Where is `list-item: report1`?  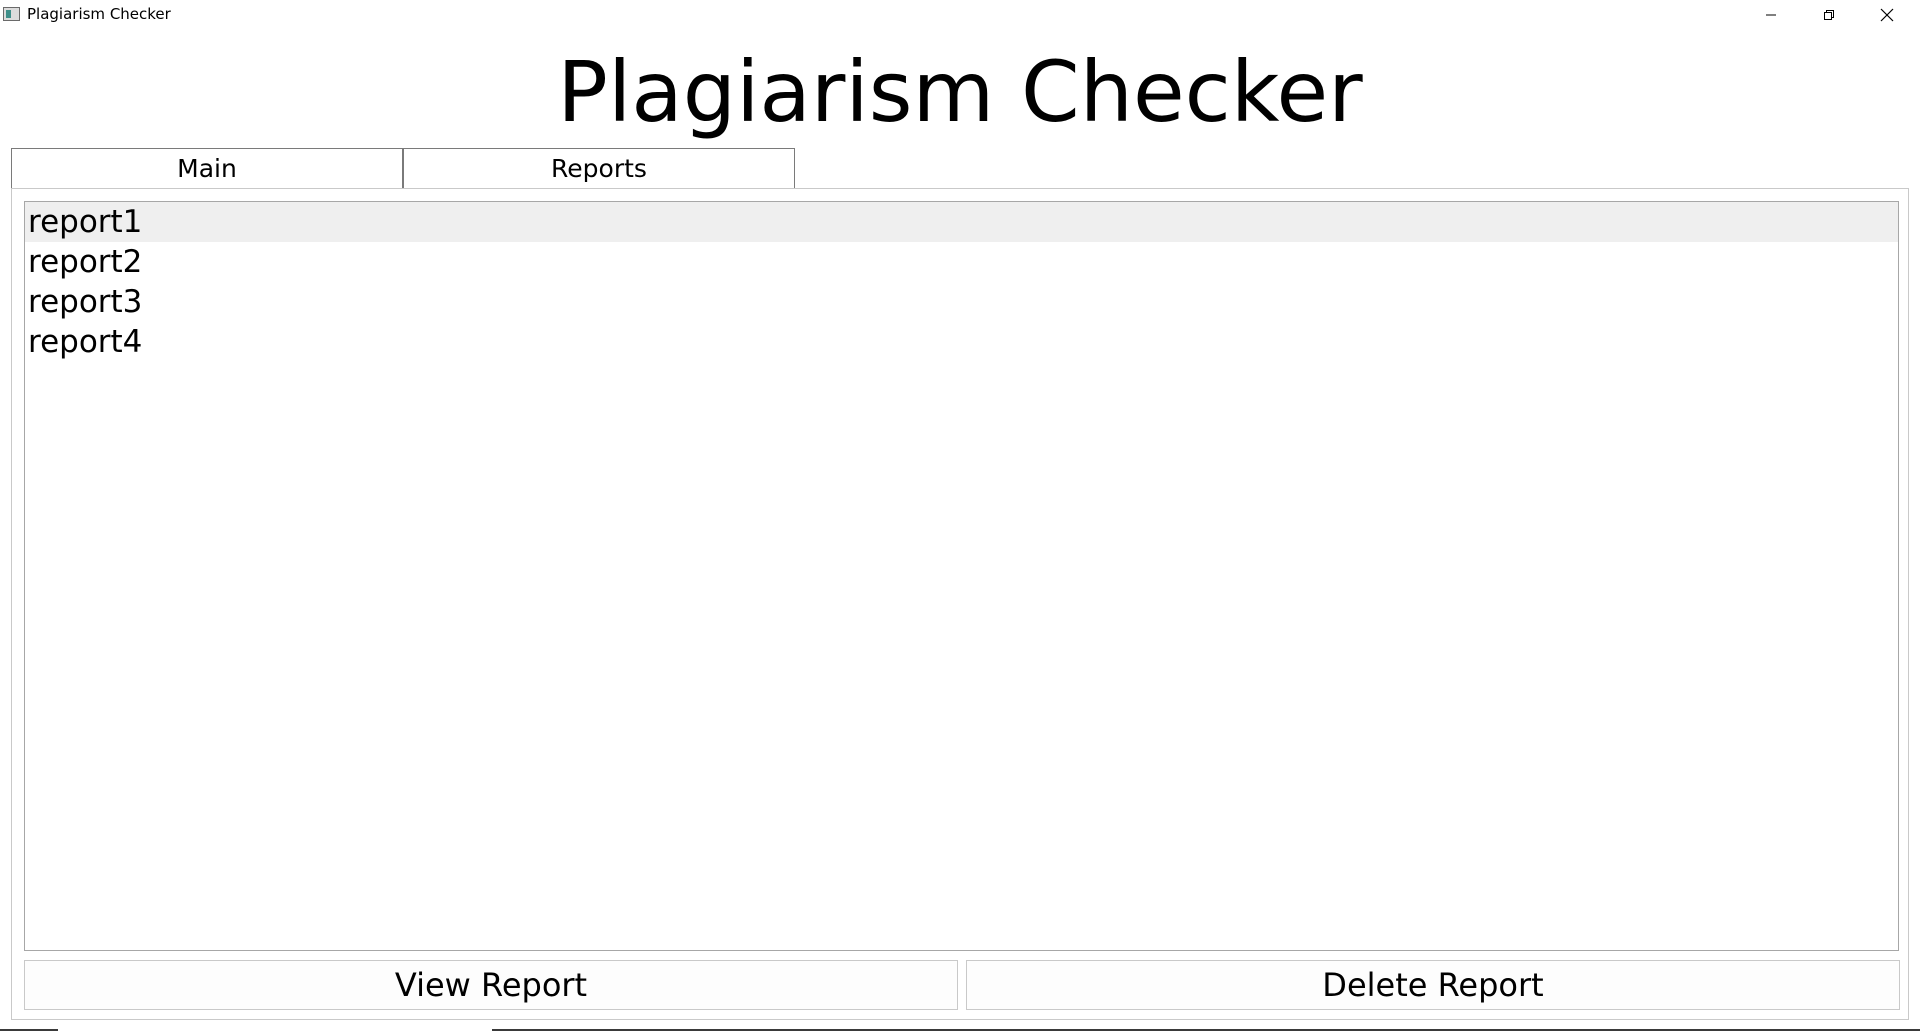 list-item: report1 is located at coordinates (961, 222).